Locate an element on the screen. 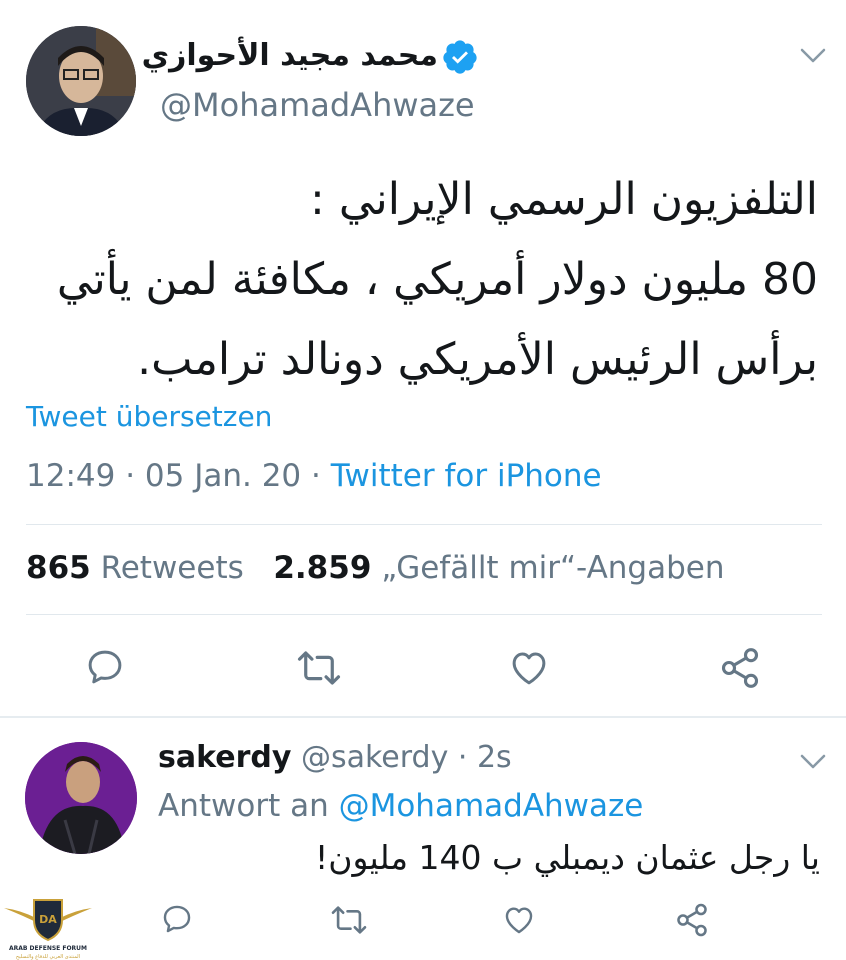 The height and width of the screenshot is (960, 846). tweet-text-line: برأس الرئيس الأمريكي دونالد ترامب. is located at coordinates (477, 359).